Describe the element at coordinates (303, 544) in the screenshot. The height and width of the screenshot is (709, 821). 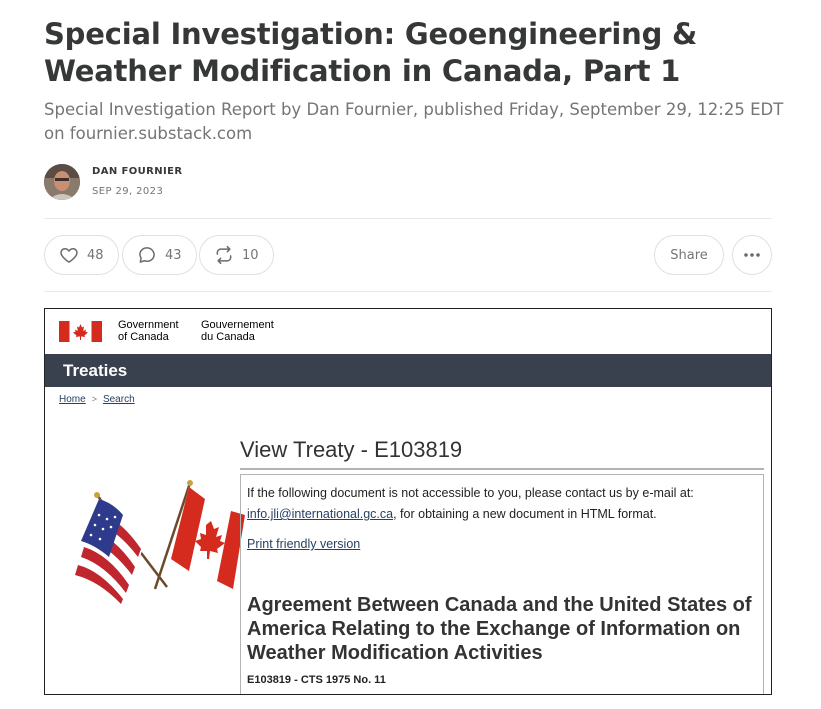
I see `print-friendly-link: Print friendly version` at that location.